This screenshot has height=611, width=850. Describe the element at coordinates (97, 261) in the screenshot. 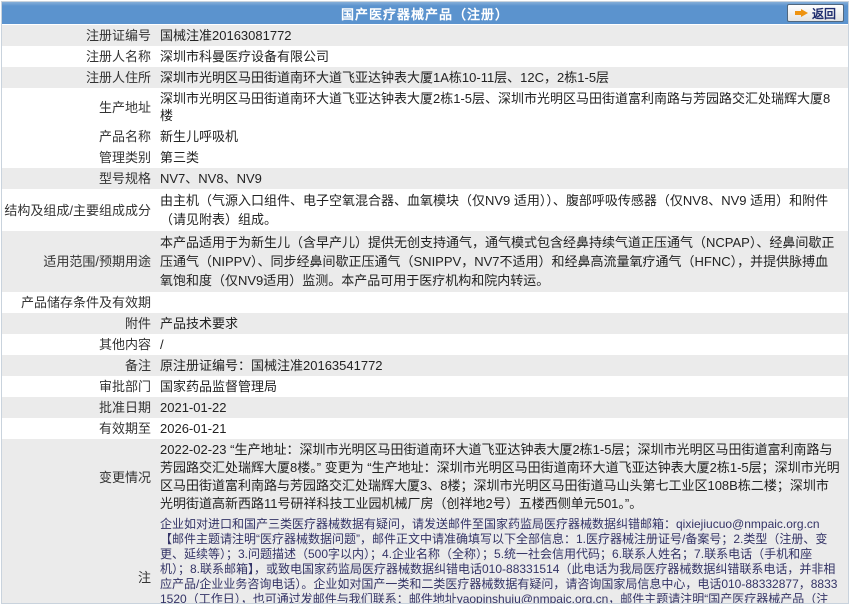

I see `row-label: 适用范围/预期用途` at that location.